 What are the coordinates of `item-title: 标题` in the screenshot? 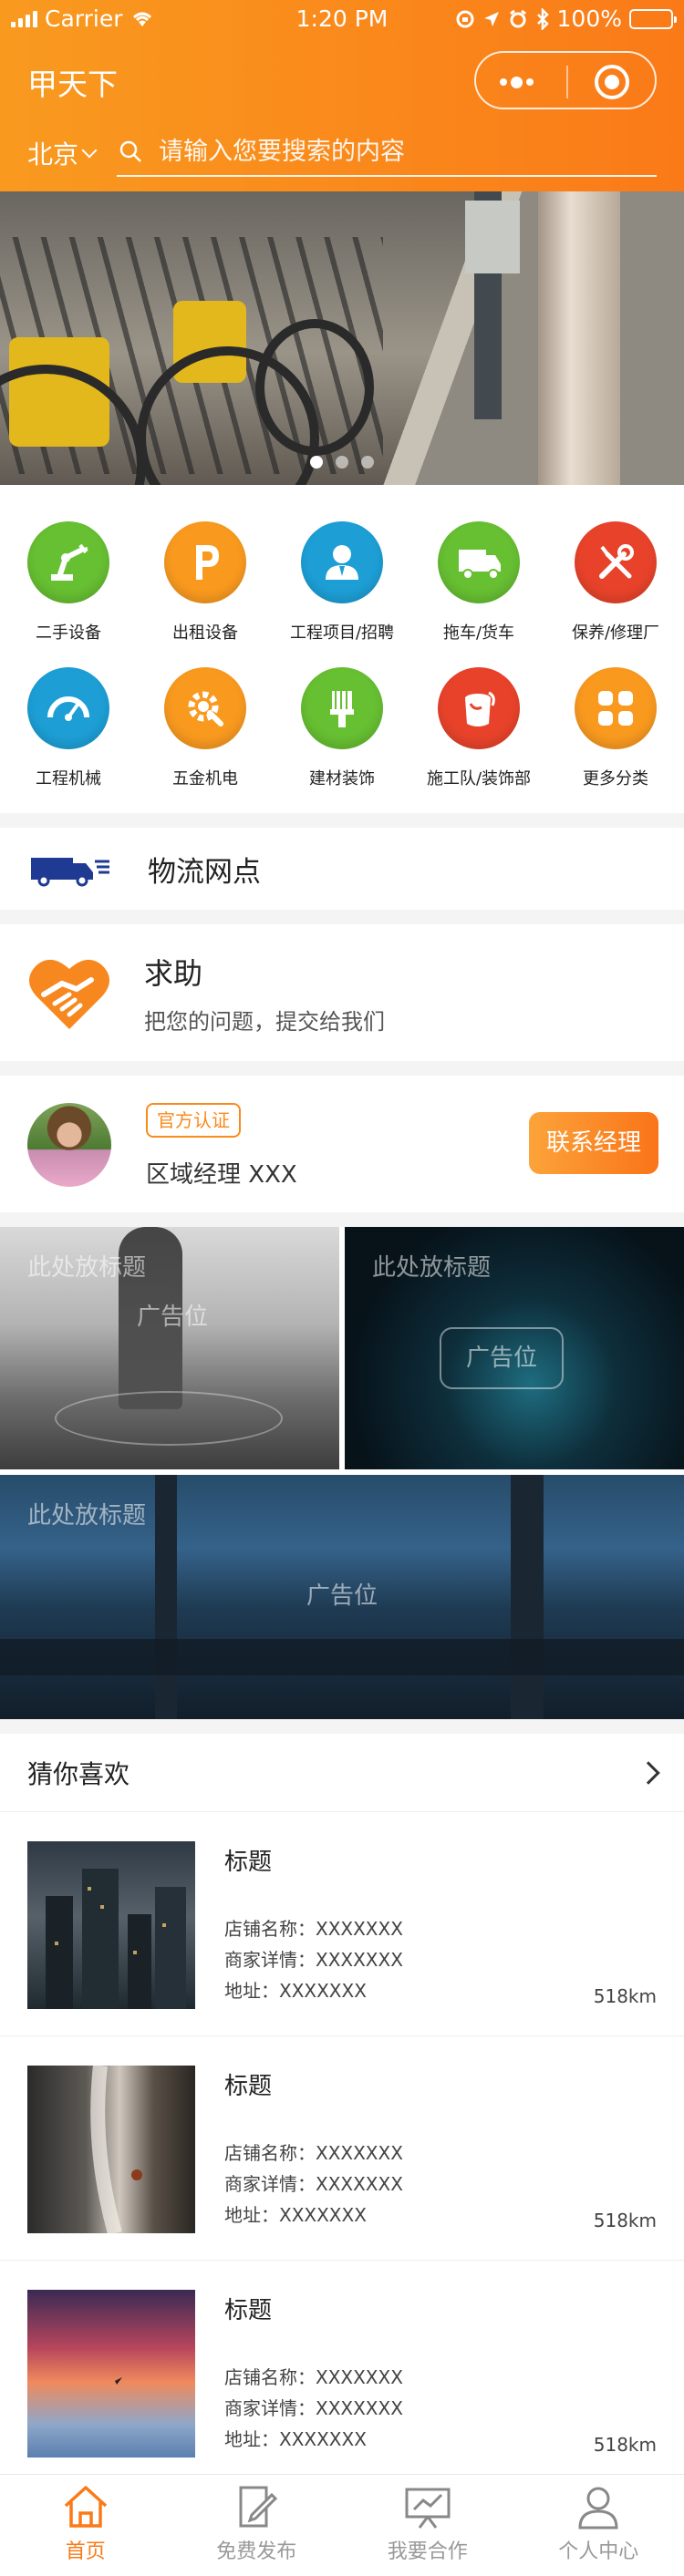 It's located at (249, 2310).